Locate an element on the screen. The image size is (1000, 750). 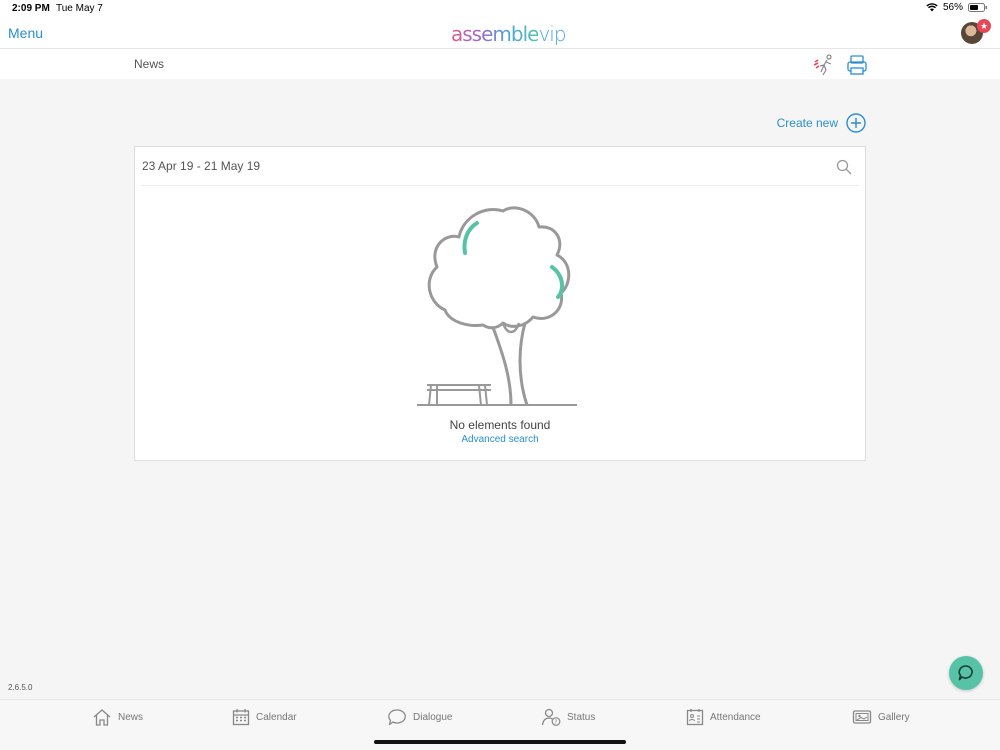
gallery-icon is located at coordinates (862, 717).